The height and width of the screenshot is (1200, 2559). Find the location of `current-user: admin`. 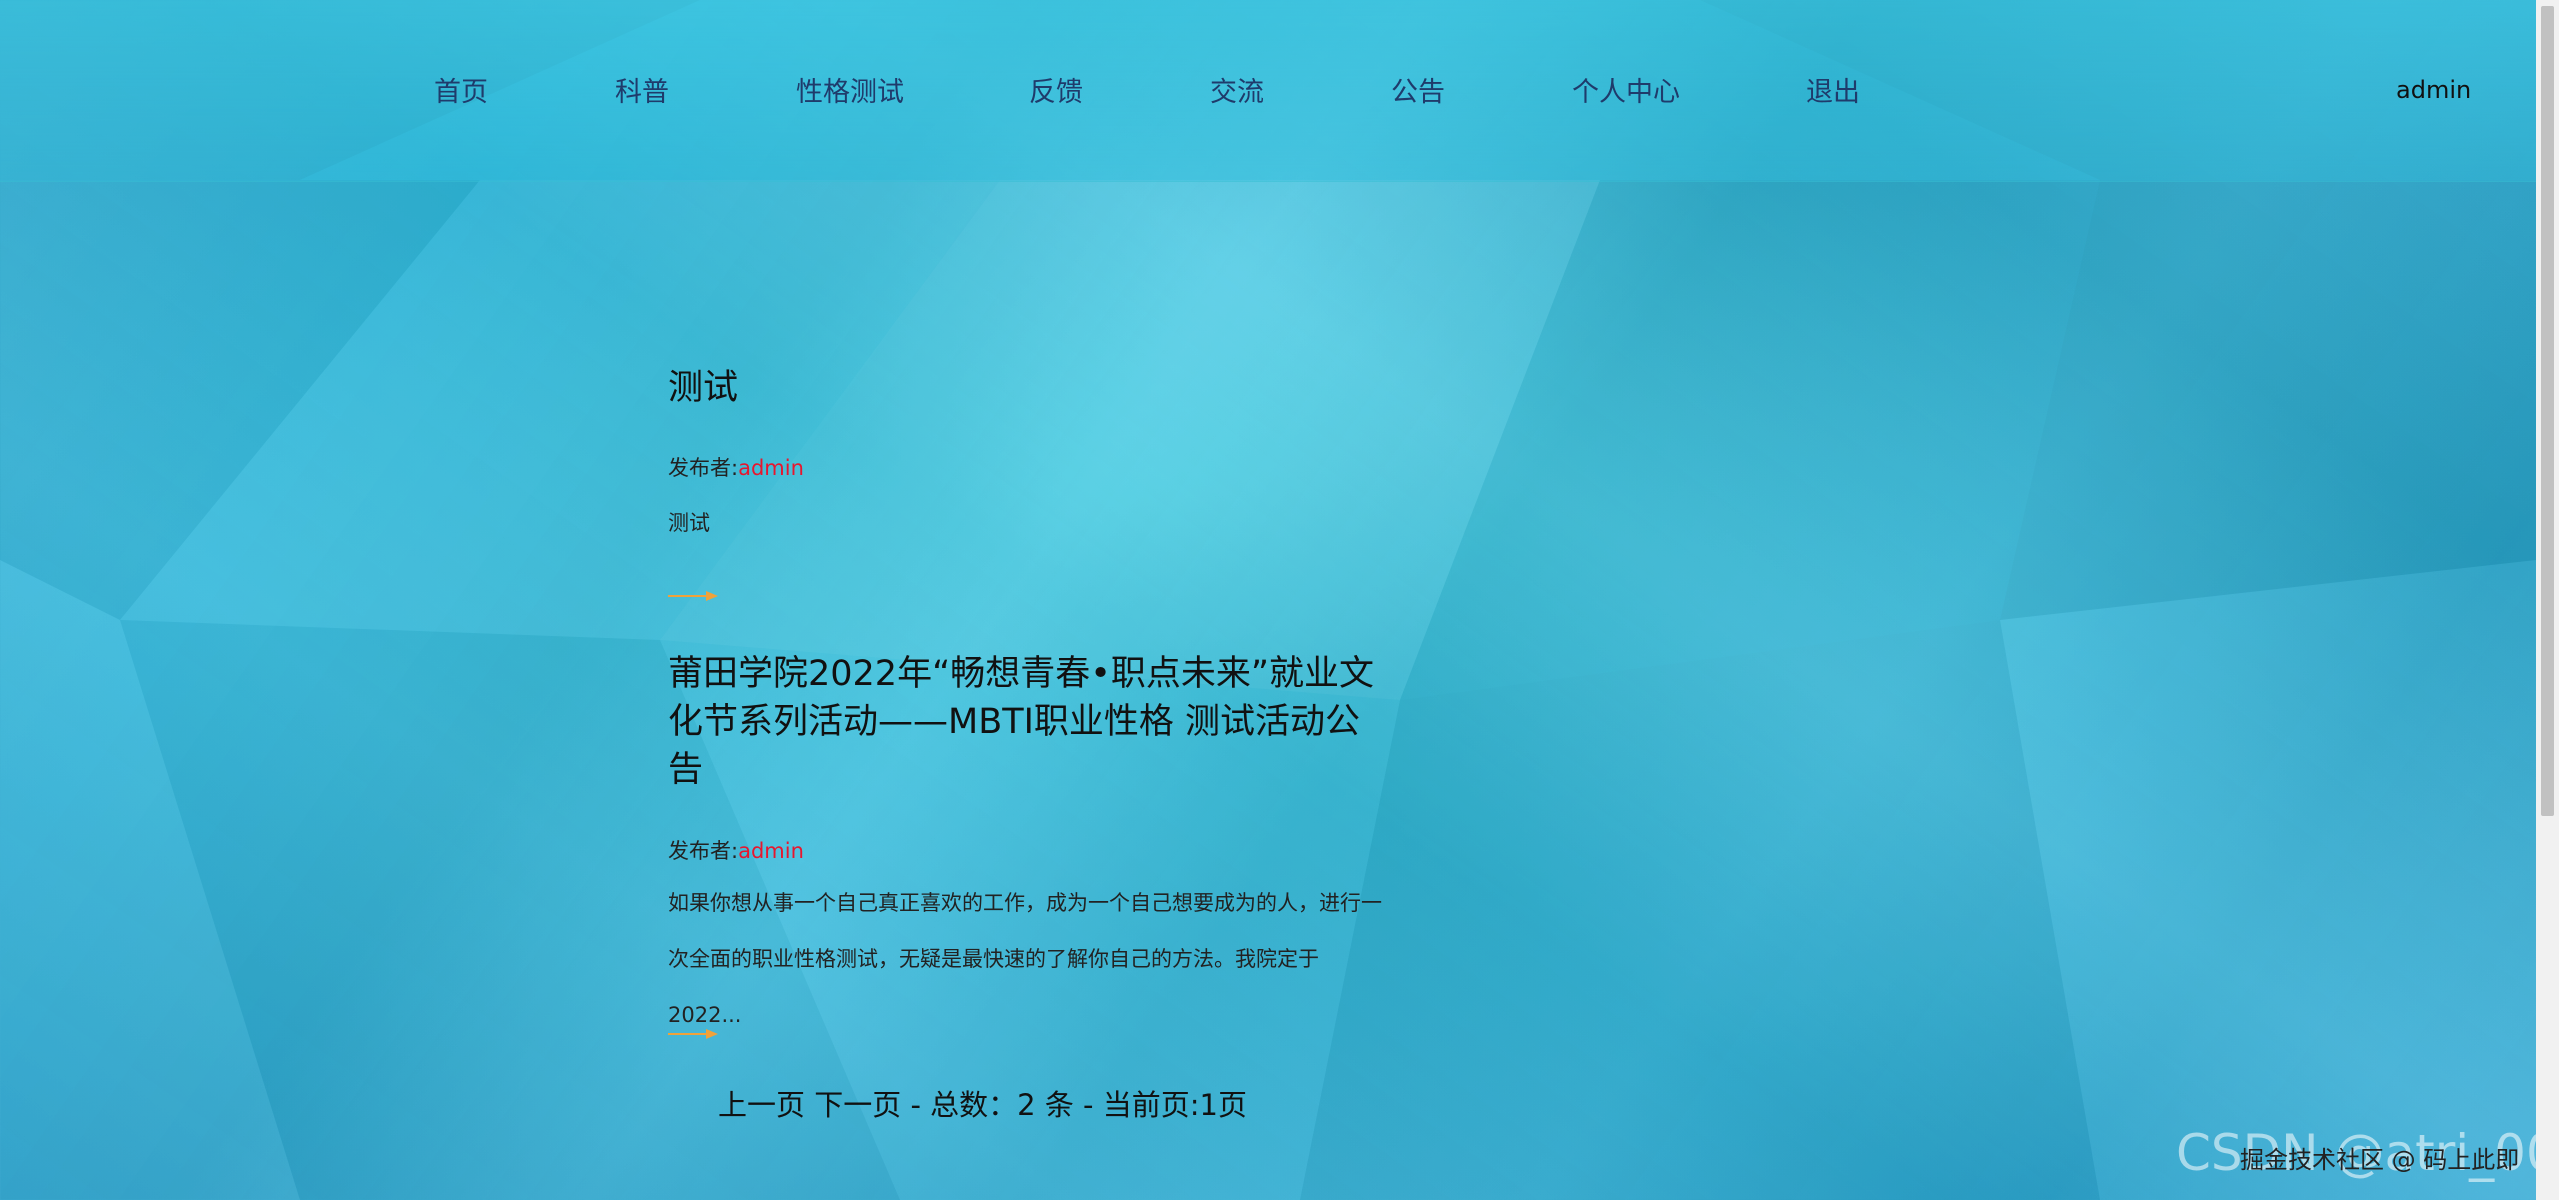

current-user: admin is located at coordinates (2433, 90).